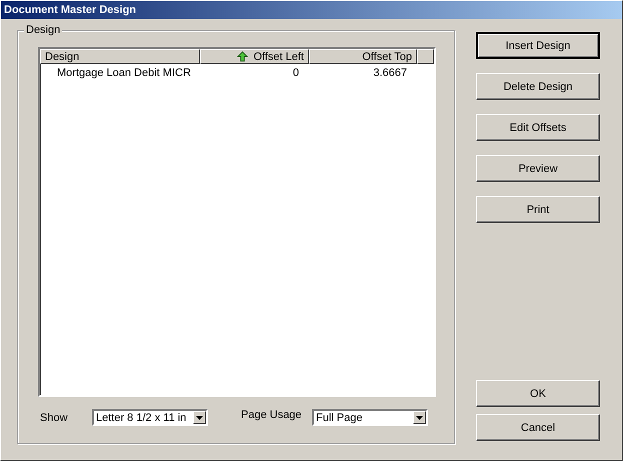 This screenshot has height=461, width=623. Describe the element at coordinates (390, 73) in the screenshot. I see `table-cell-text: 3.6667` at that location.